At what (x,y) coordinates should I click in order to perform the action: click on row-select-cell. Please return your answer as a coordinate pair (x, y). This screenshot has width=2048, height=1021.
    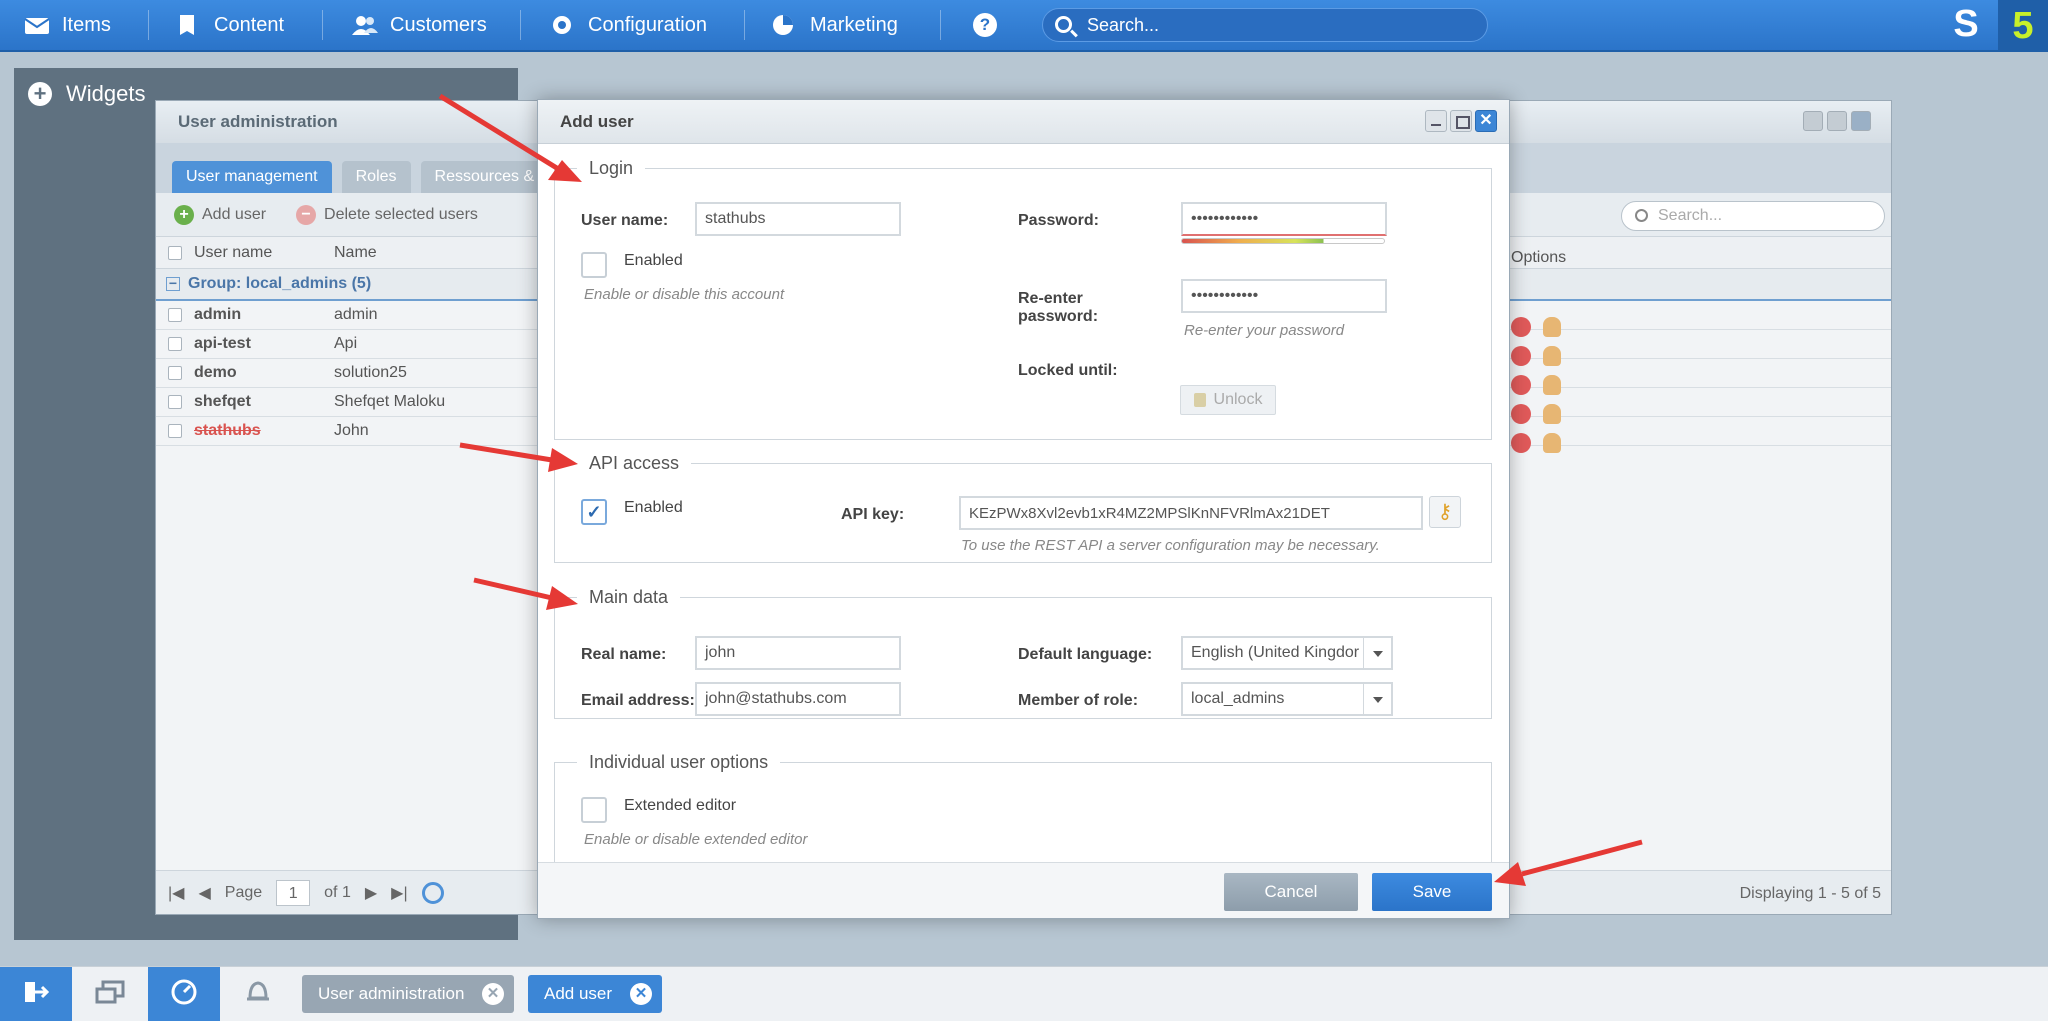
    Looking at the image, I should click on (175, 431).